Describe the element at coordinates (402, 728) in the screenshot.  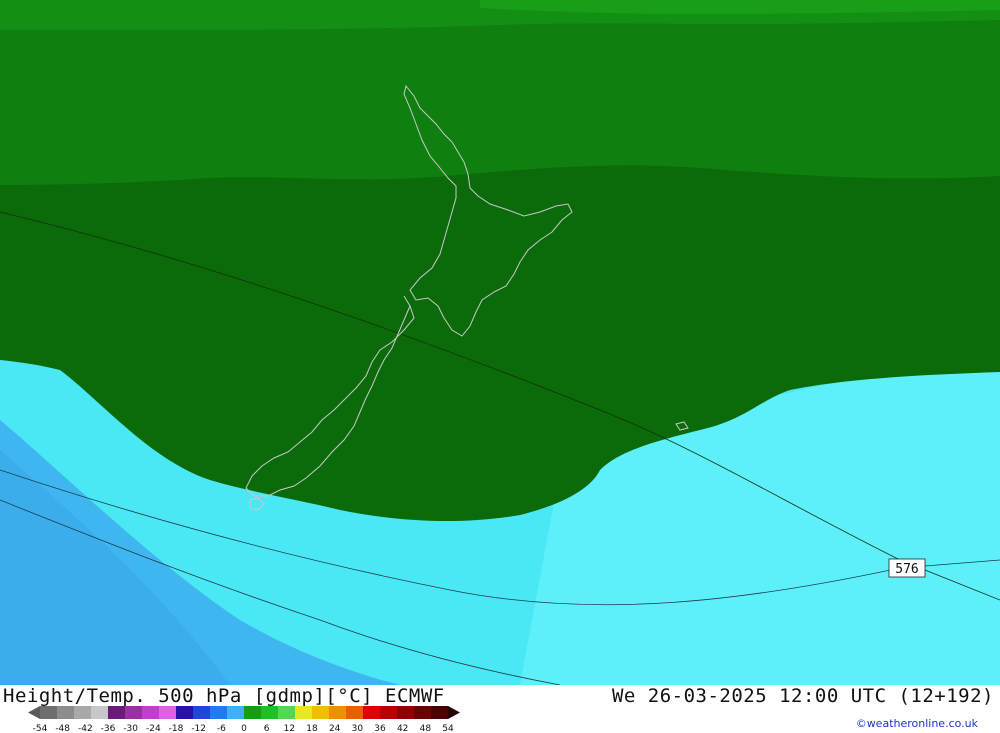
I see `colorbar-tick-label: 42` at that location.